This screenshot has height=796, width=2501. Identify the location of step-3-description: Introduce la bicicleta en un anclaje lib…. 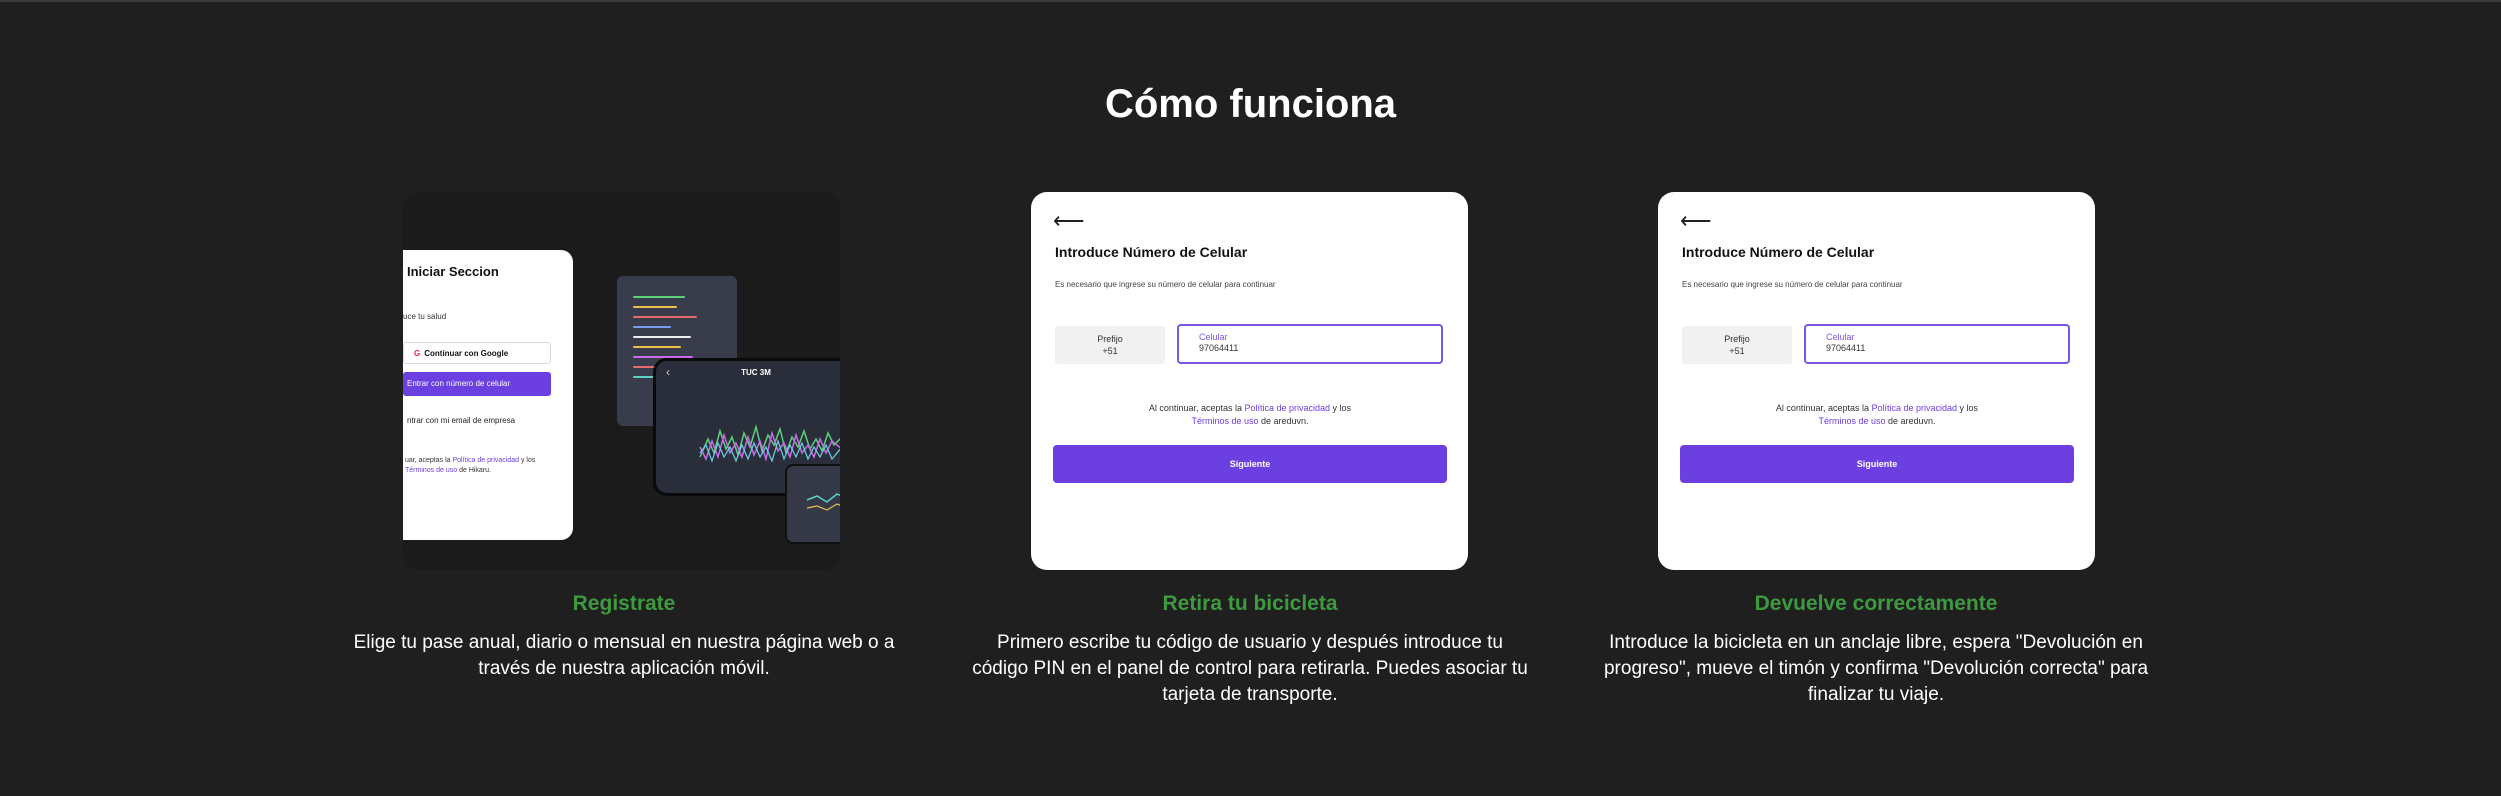
(1876, 668).